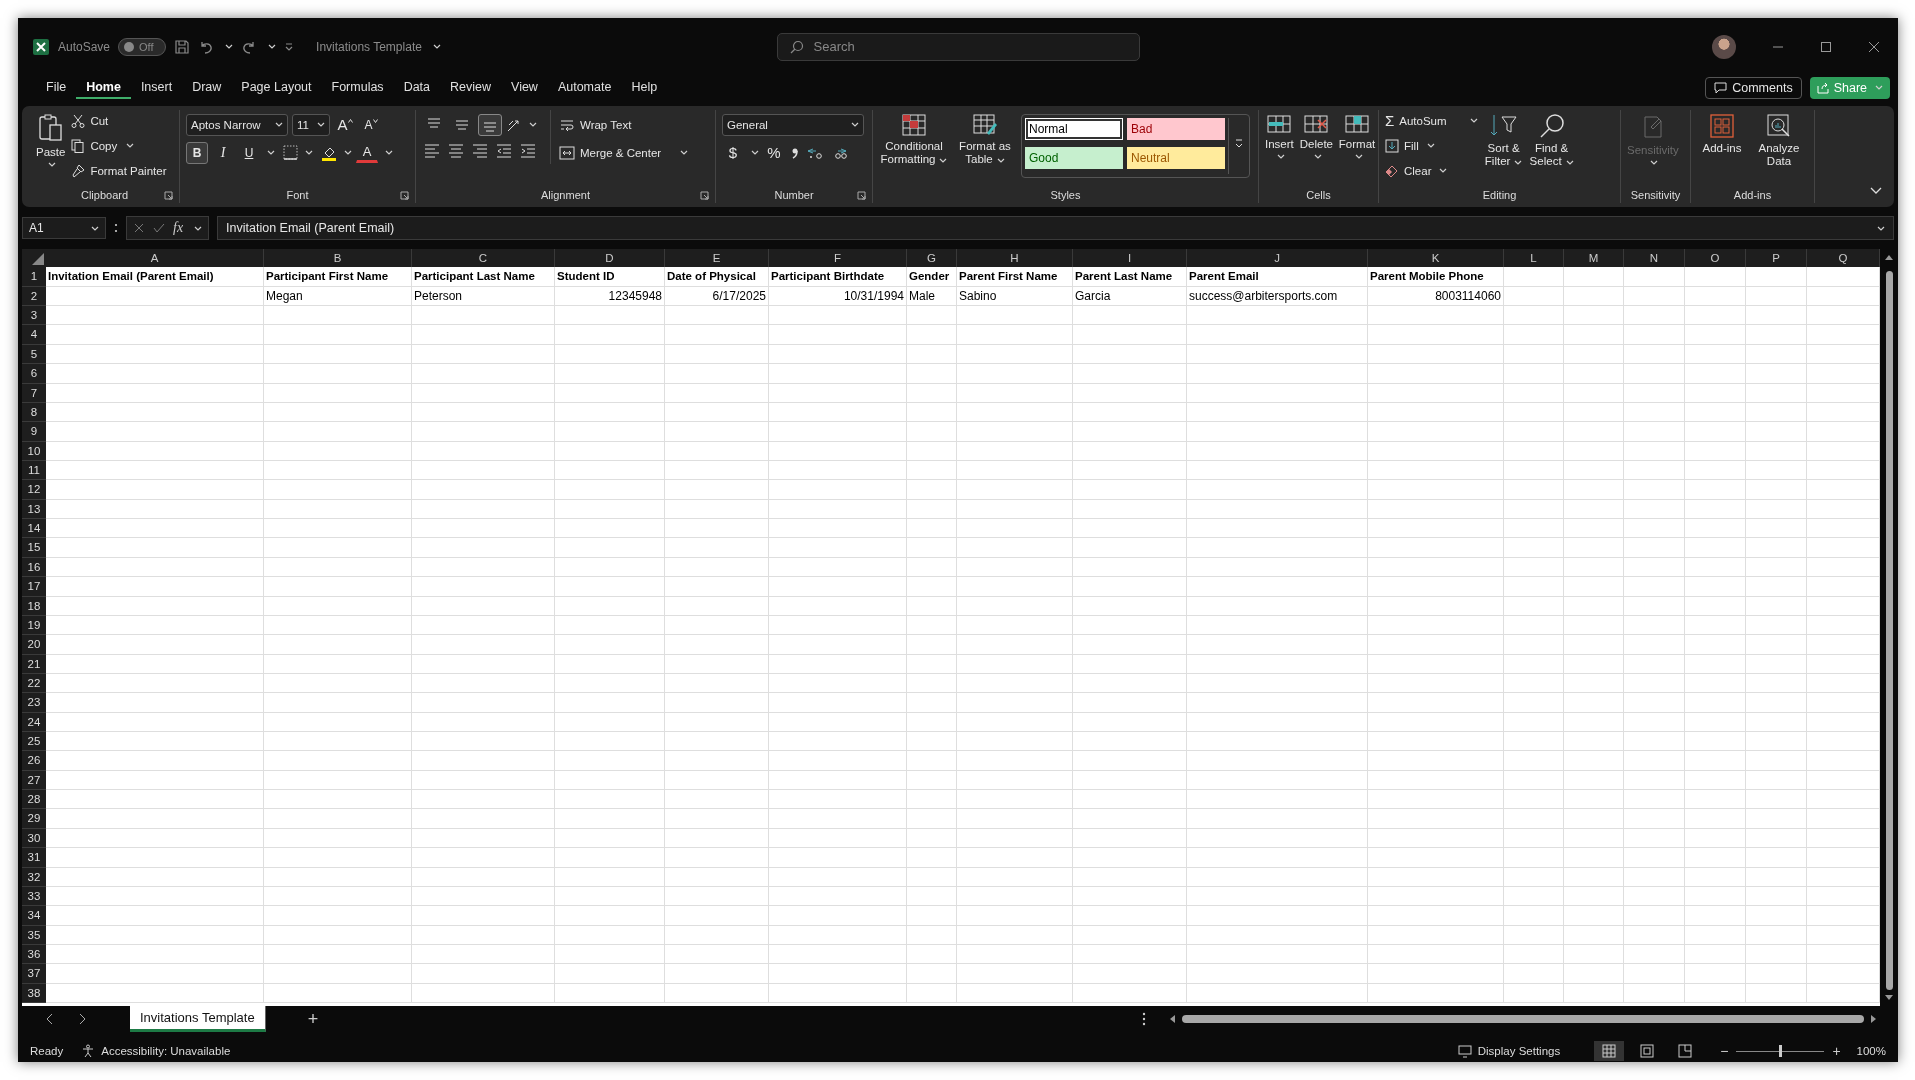  I want to click on zoom-level: 100%, so click(1871, 1051).